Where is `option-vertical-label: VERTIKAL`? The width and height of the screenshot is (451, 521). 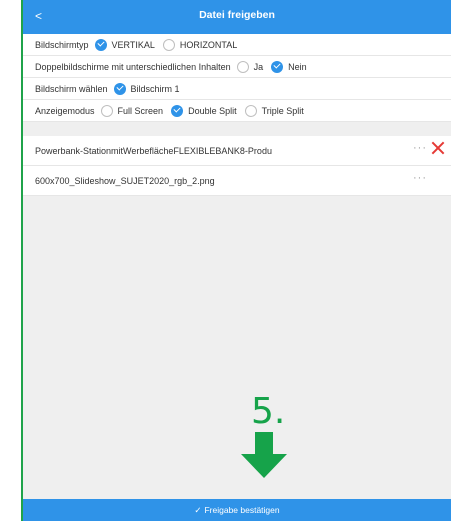
option-vertical-label: VERTIKAL is located at coordinates (133, 44).